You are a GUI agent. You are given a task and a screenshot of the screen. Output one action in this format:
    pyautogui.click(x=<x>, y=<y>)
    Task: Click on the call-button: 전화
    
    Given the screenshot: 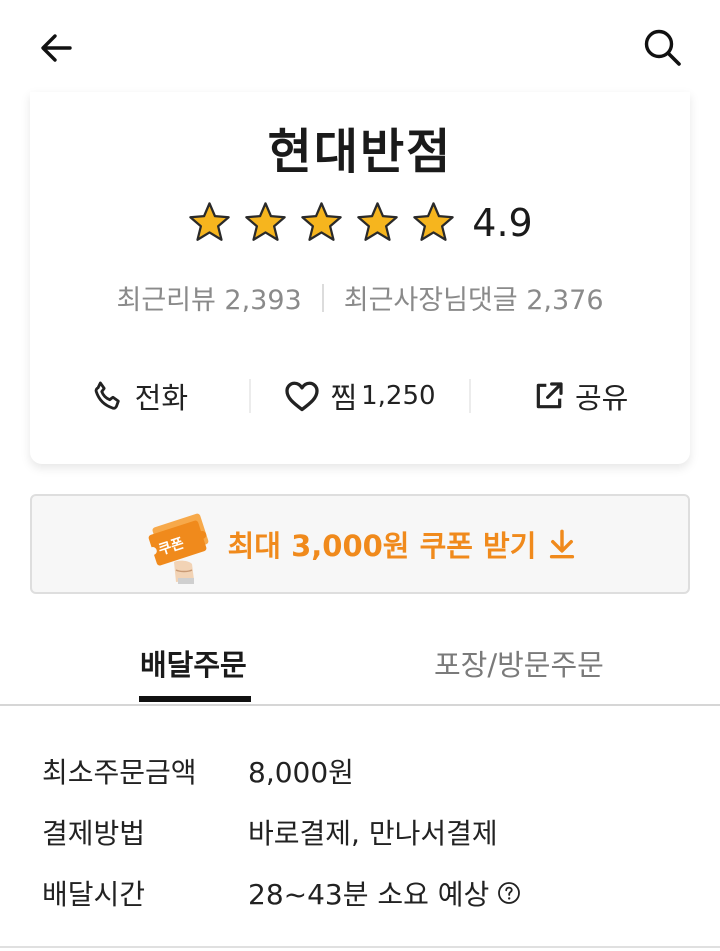 What is the action you would take?
    pyautogui.click(x=139, y=396)
    